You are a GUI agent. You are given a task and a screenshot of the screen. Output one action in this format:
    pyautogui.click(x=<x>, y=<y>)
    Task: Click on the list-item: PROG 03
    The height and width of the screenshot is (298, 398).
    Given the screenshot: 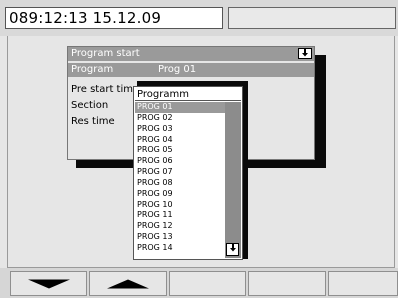 What is the action you would take?
    pyautogui.click(x=180, y=129)
    